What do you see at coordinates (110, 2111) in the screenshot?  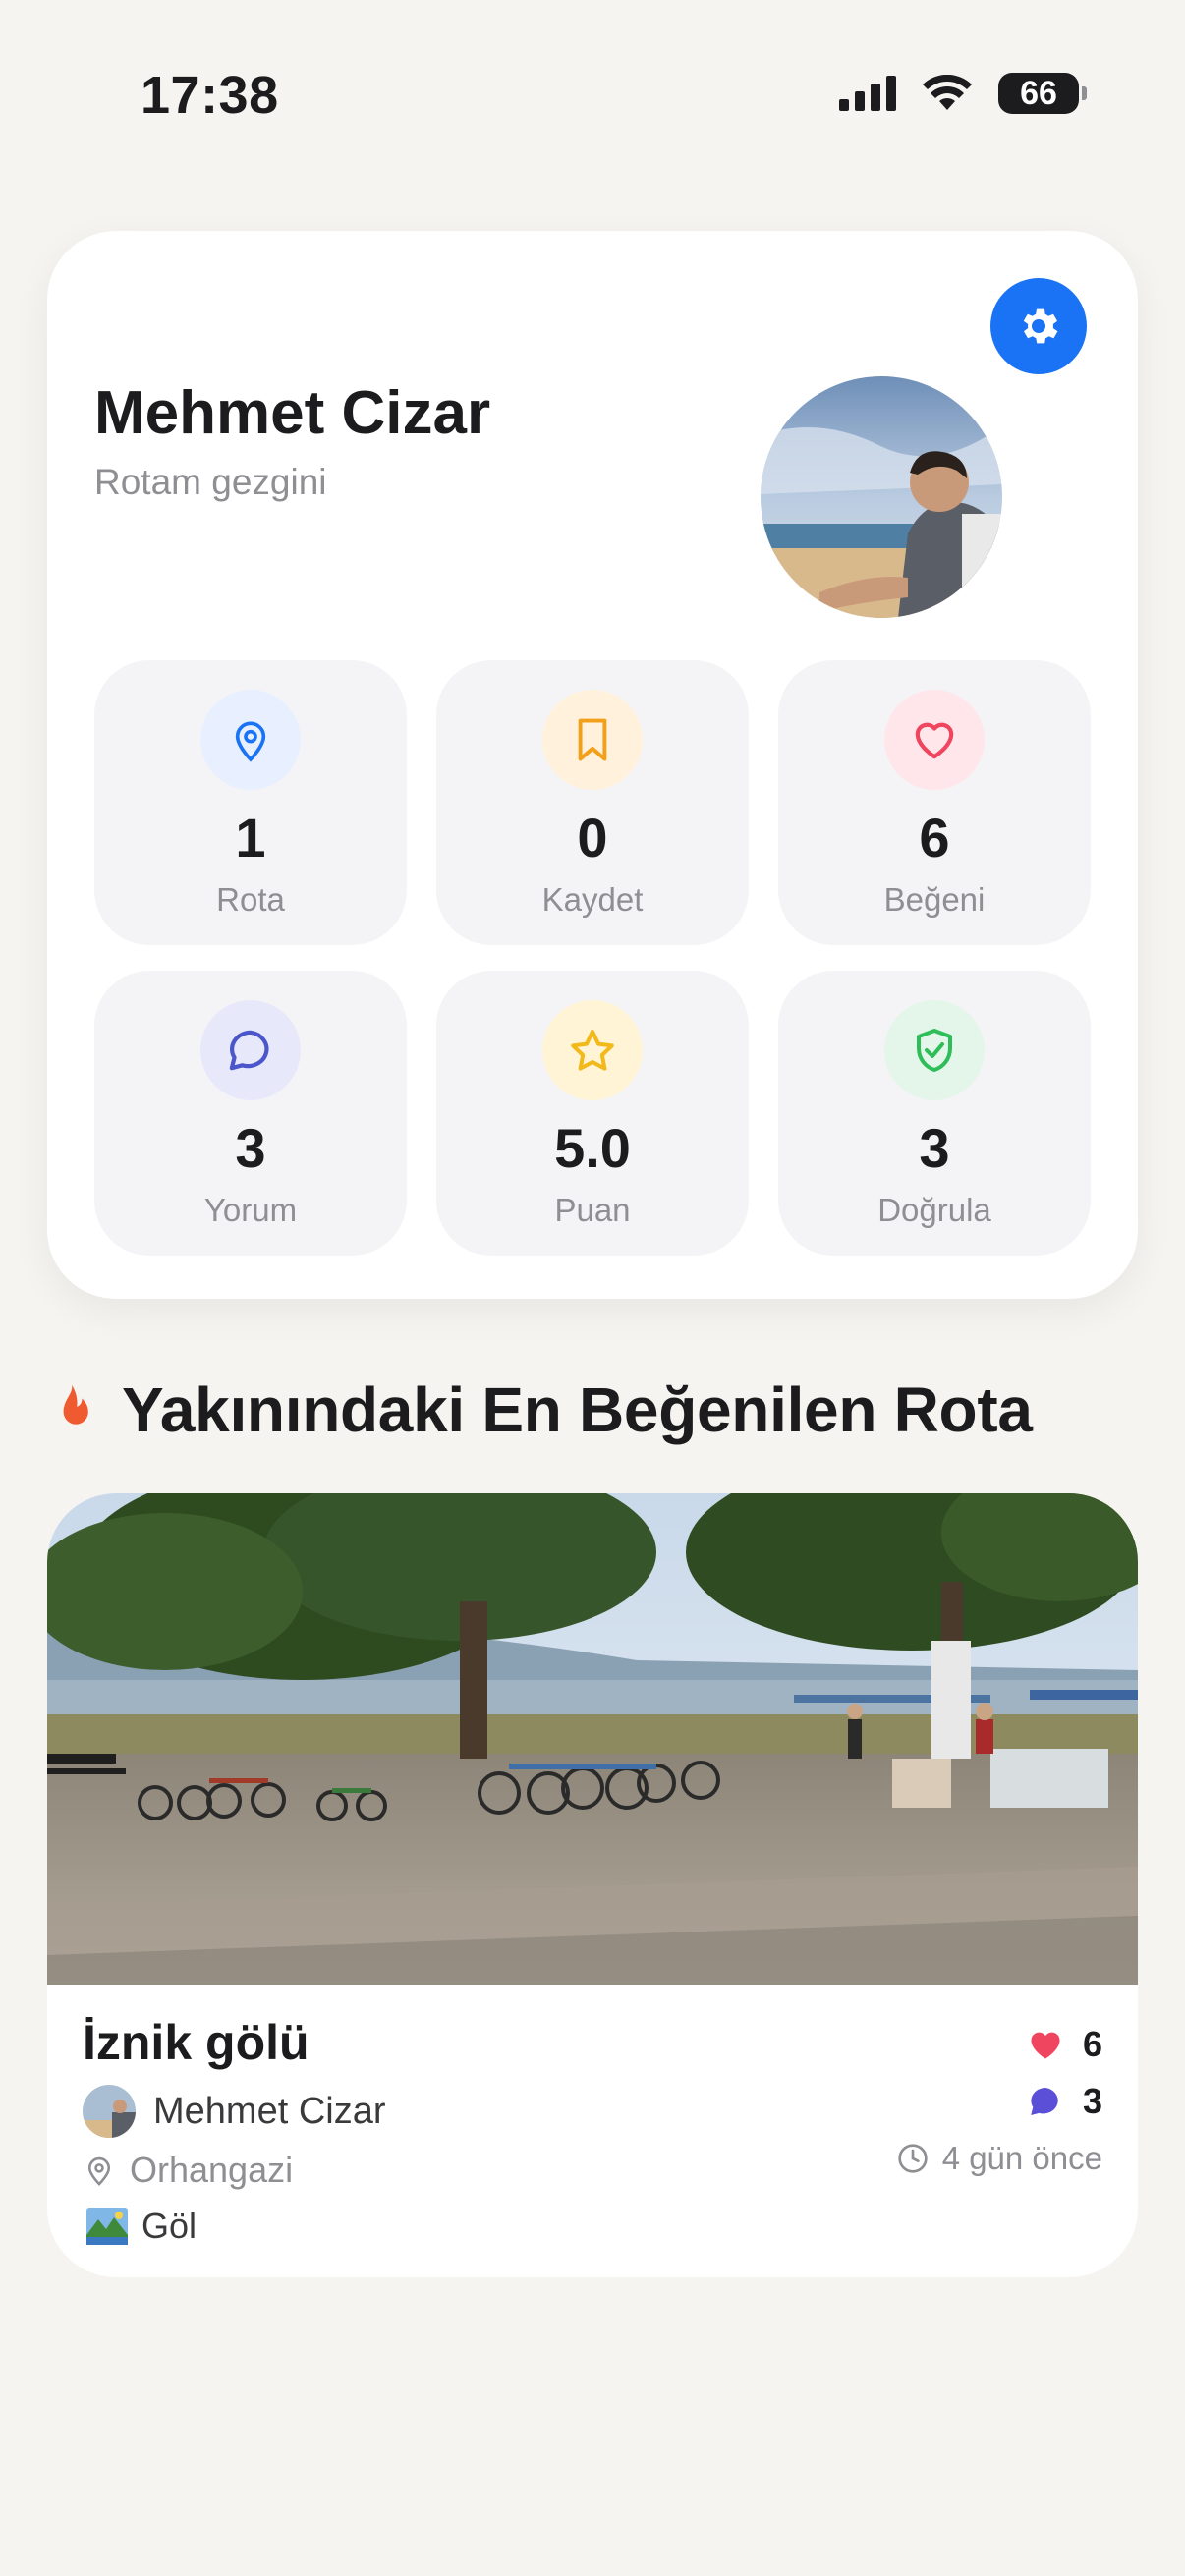 I see `author-avatar` at bounding box center [110, 2111].